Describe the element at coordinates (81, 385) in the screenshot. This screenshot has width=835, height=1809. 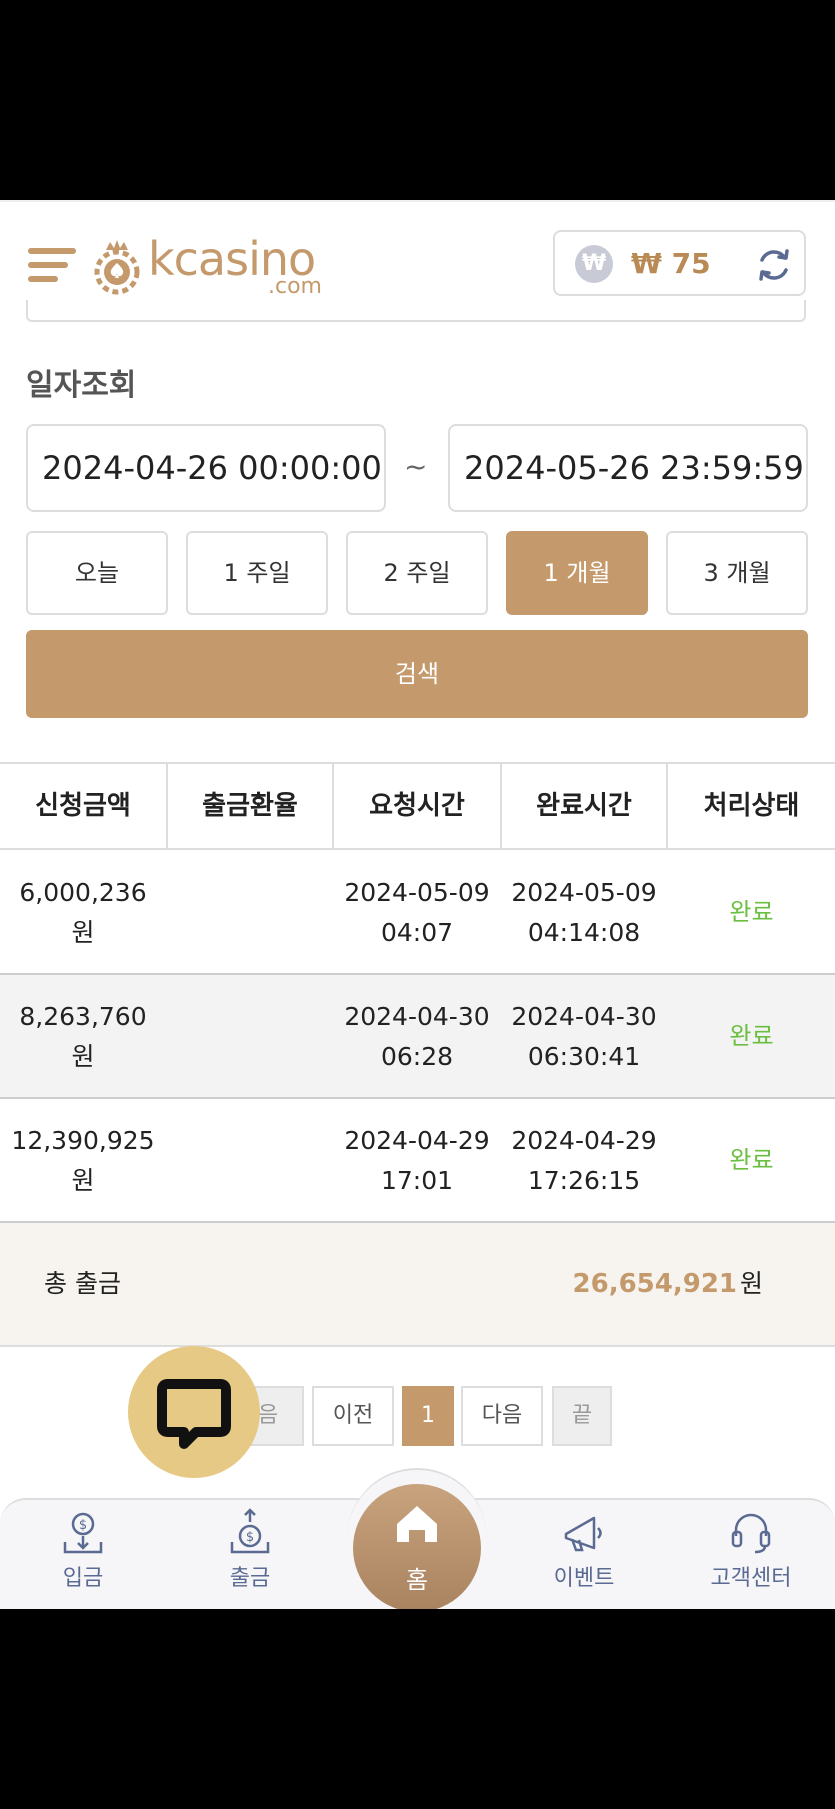
I see `date-filter-title: 일자조회` at that location.